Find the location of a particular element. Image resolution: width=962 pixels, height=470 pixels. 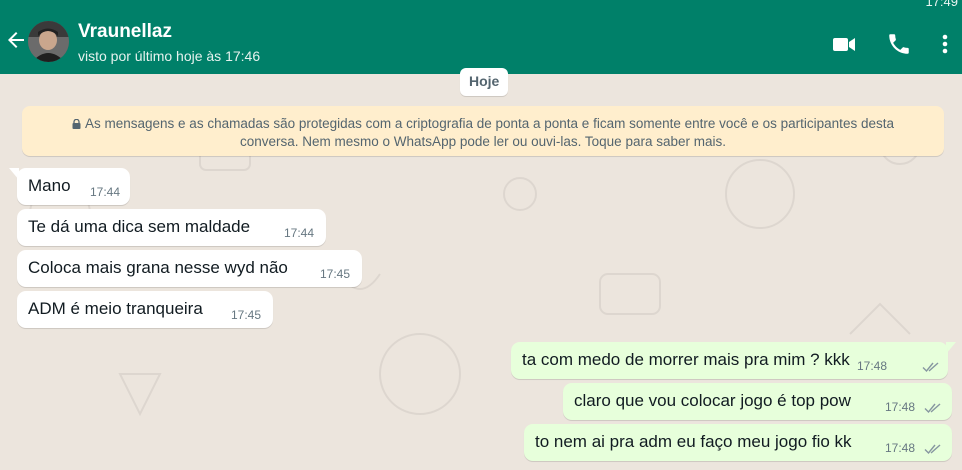

message-in: ADM é meio tranqueira 17:45 is located at coordinates (145, 309).